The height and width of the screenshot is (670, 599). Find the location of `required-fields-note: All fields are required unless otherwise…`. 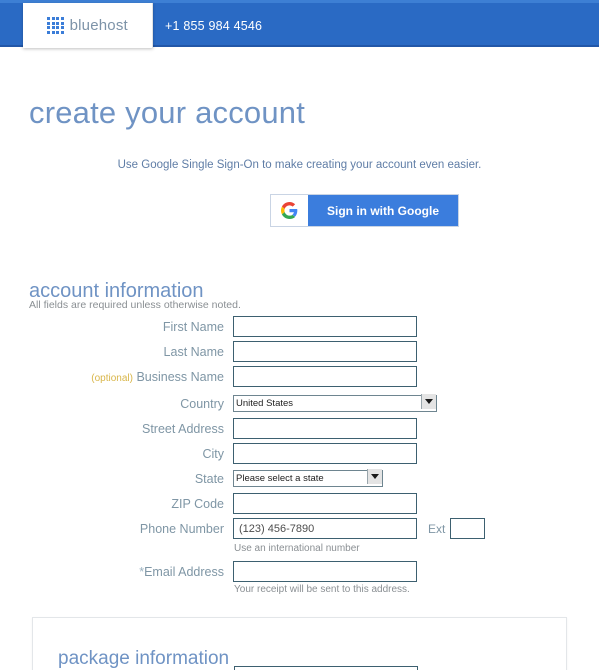

required-fields-note: All fields are required unless otherwise… is located at coordinates (135, 305).